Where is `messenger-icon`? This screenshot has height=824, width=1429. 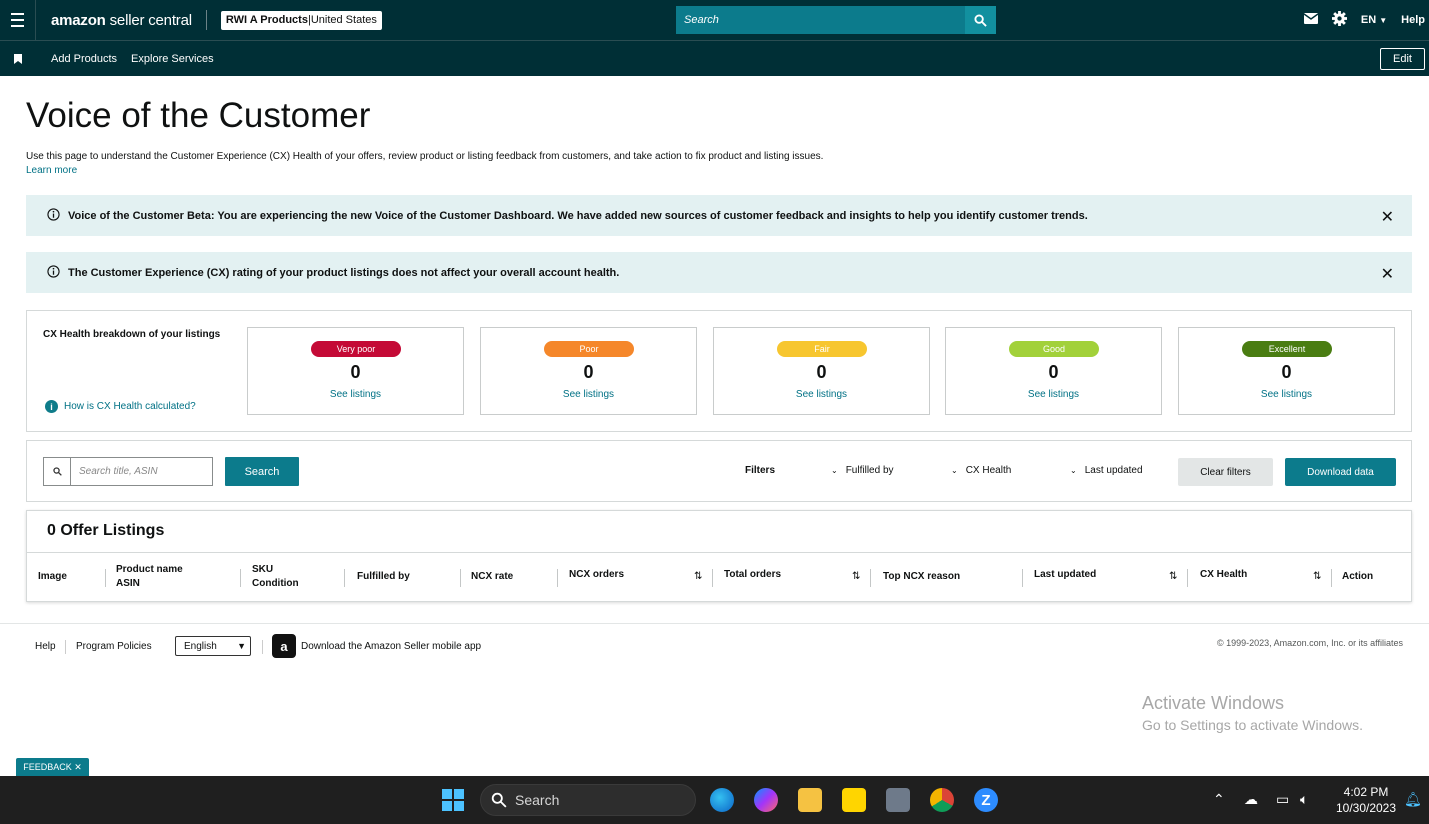
messenger-icon is located at coordinates (766, 800).